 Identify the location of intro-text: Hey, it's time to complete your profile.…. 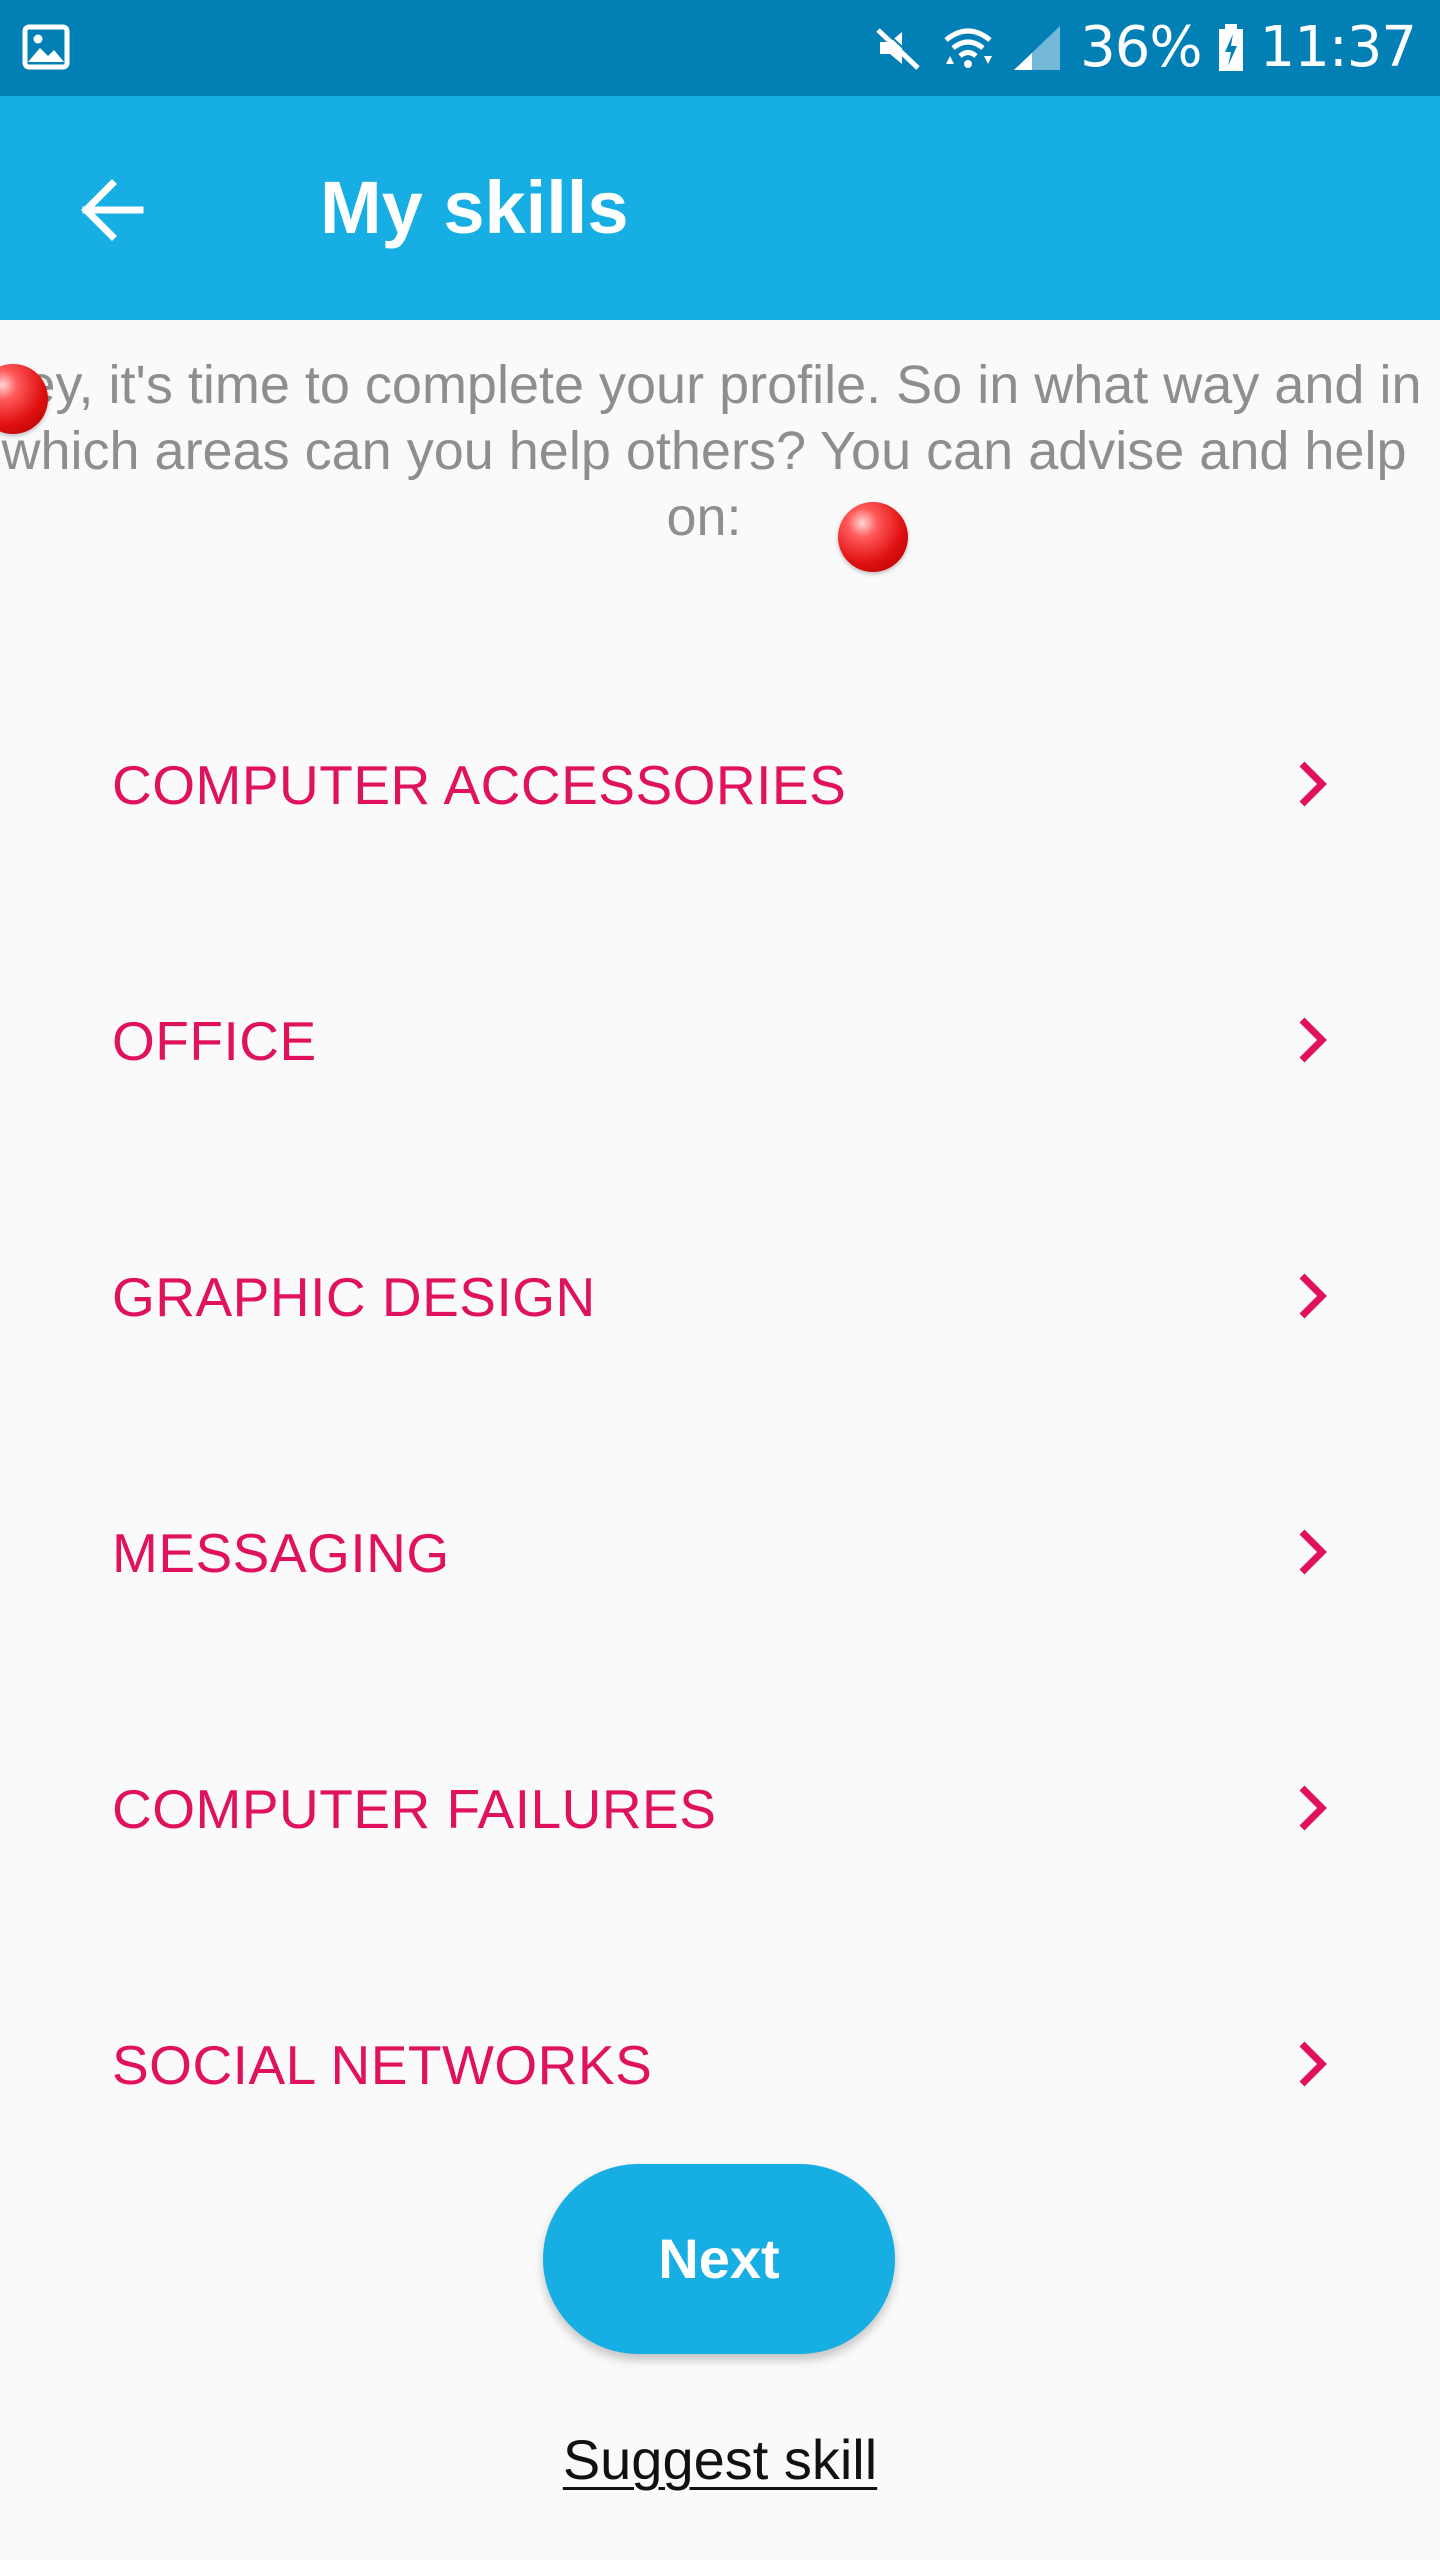
(720, 451).